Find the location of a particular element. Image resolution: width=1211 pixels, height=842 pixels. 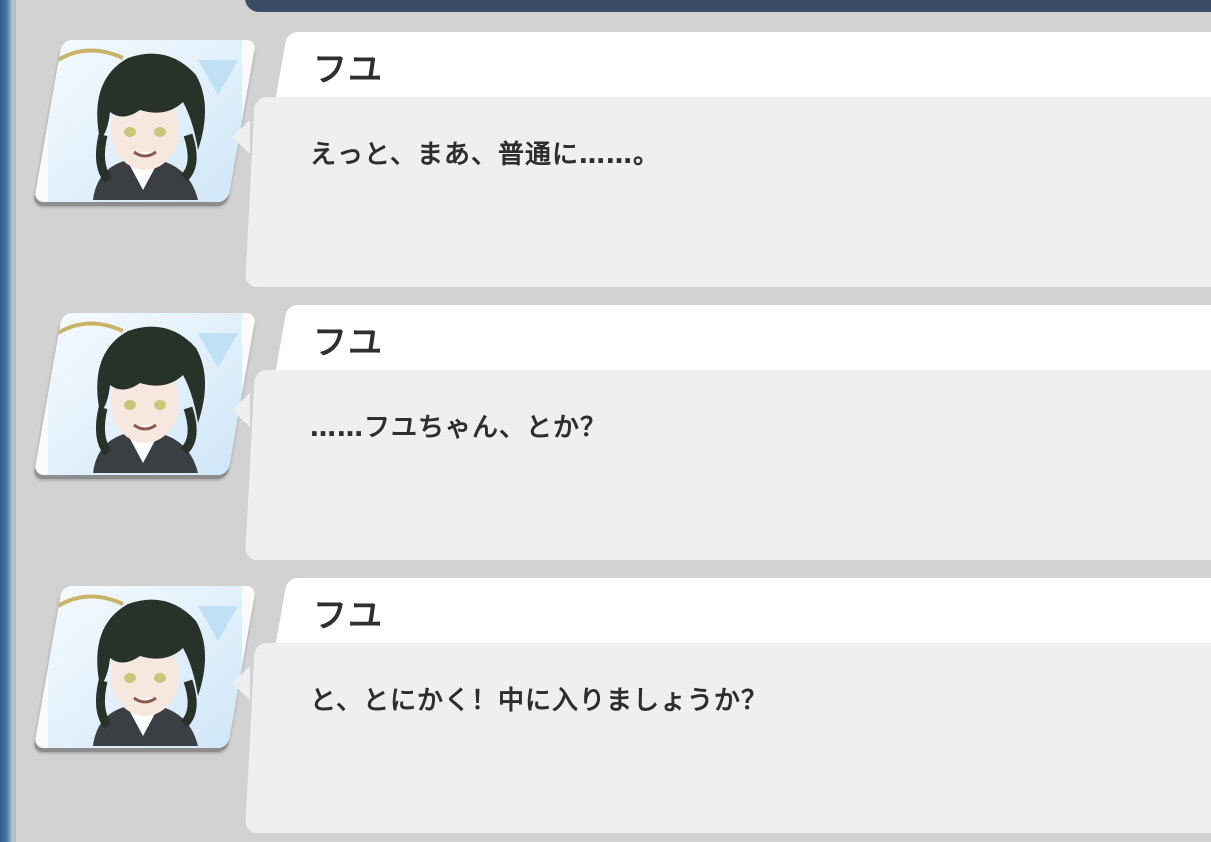

message-text: えっと、まあ、普通に……。 is located at coordinates (485, 155).